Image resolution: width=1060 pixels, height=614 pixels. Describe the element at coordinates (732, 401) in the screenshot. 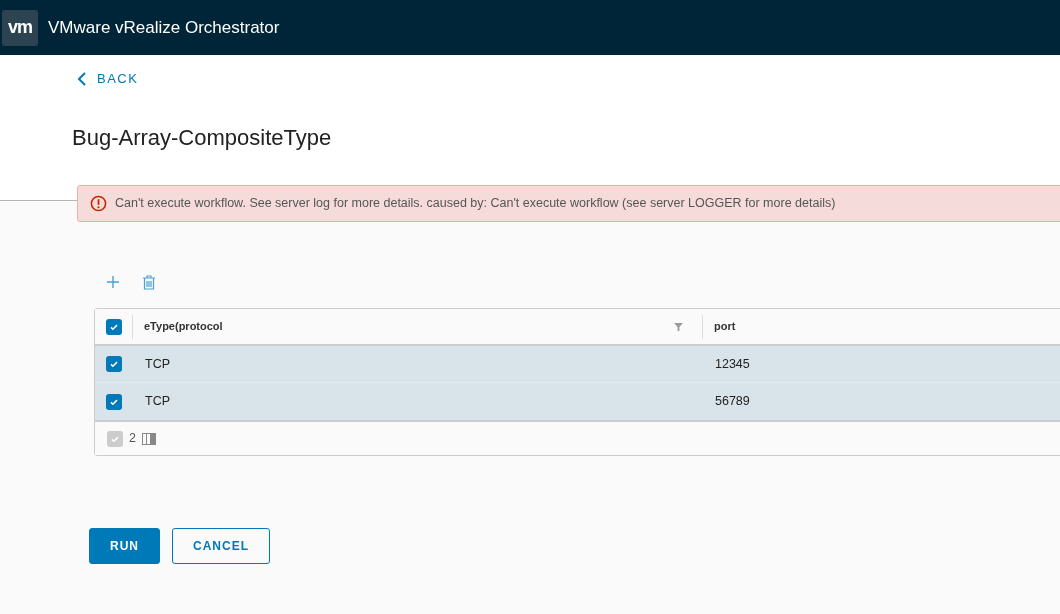

I see `table-cell: 56789` at that location.